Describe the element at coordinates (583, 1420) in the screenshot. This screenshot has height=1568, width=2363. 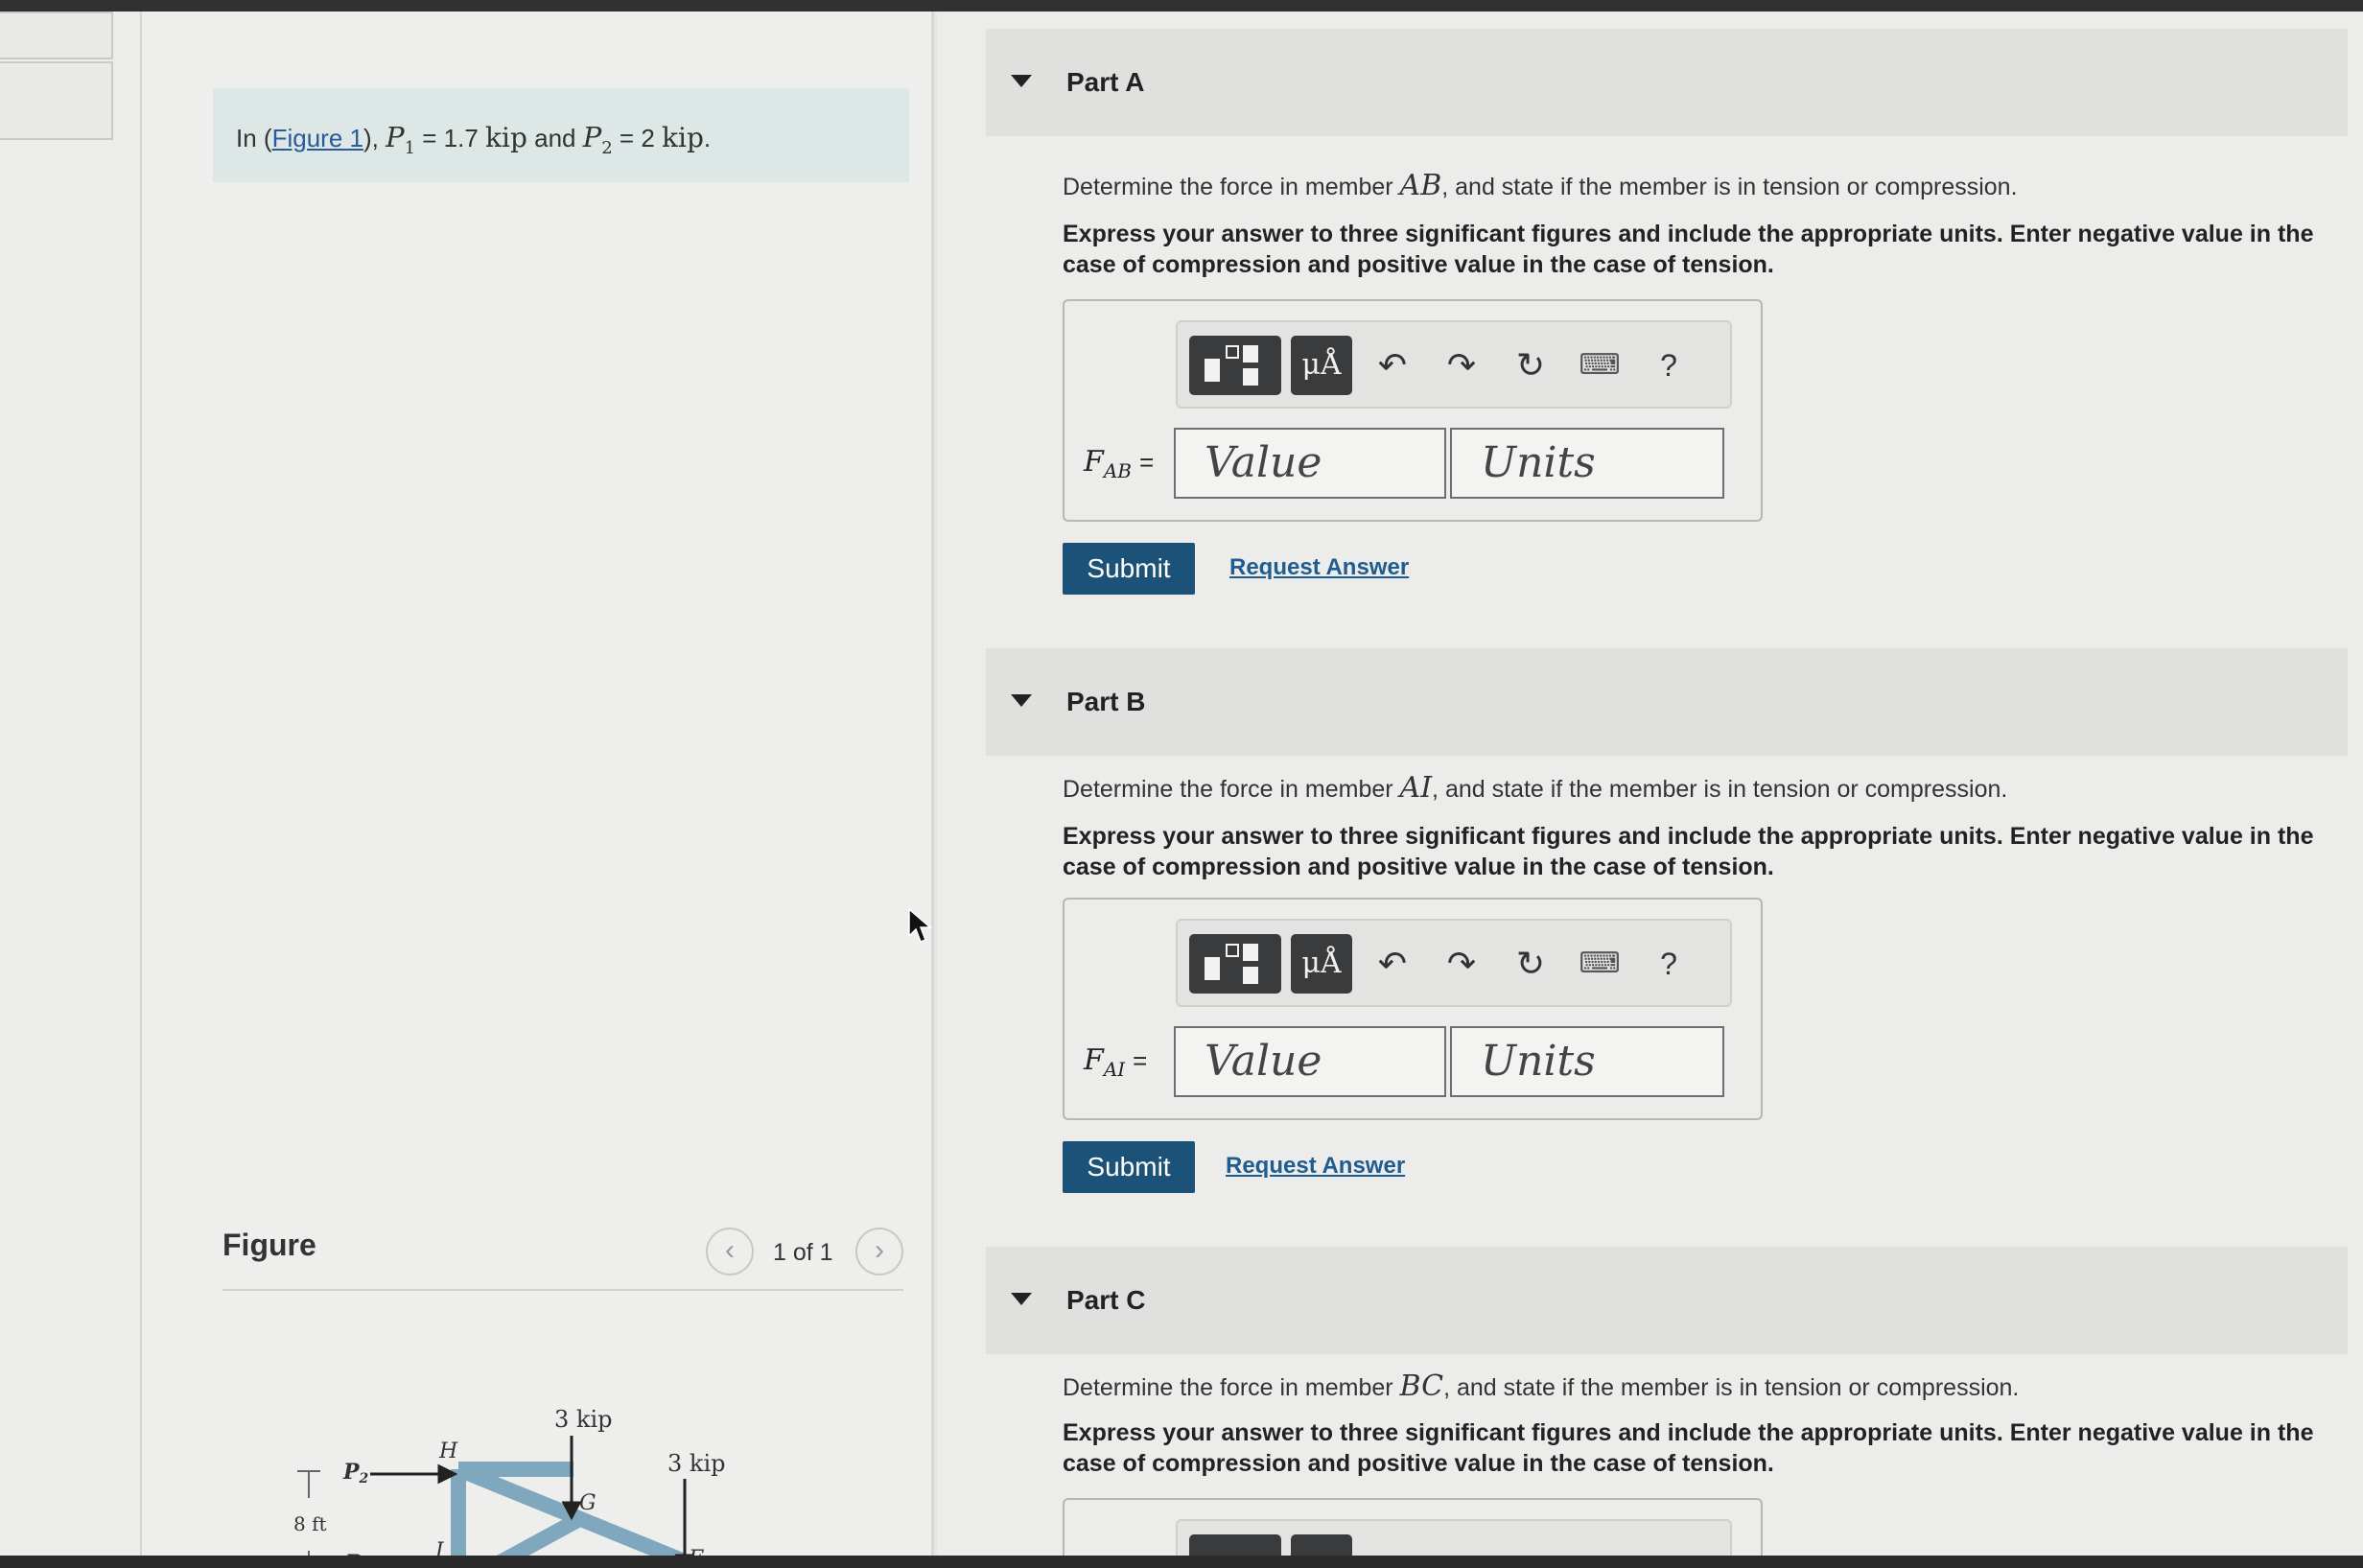
I see `load-label-1: 3 kip` at that location.